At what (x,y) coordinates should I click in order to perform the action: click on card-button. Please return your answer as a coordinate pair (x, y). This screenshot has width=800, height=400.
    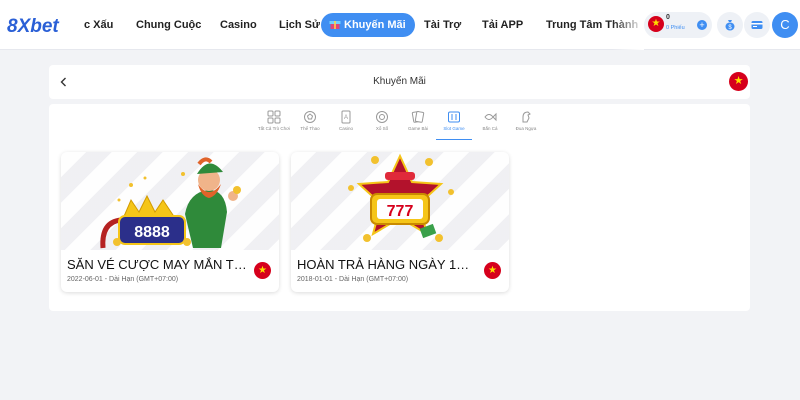
    Looking at the image, I should click on (757, 25).